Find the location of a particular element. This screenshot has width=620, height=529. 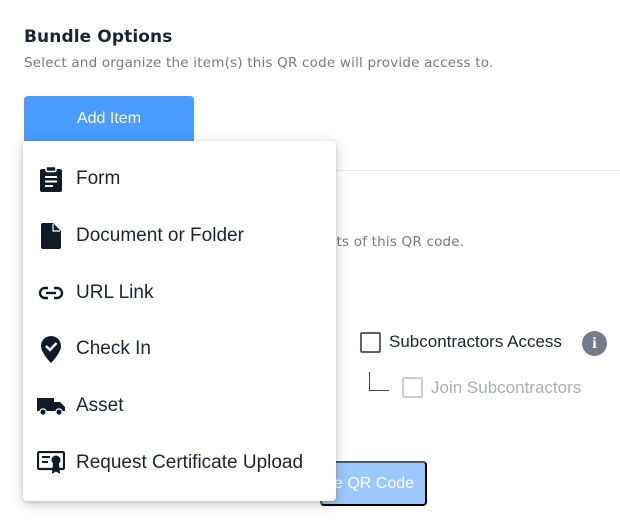

bundle-options-title: Bundle Options is located at coordinates (98, 37).